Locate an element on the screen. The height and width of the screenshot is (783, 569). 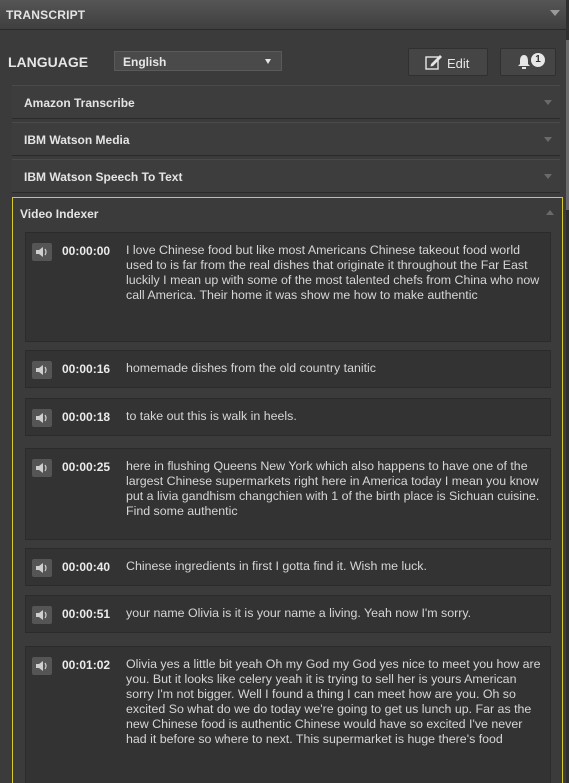
bell-icon is located at coordinates (524, 62).